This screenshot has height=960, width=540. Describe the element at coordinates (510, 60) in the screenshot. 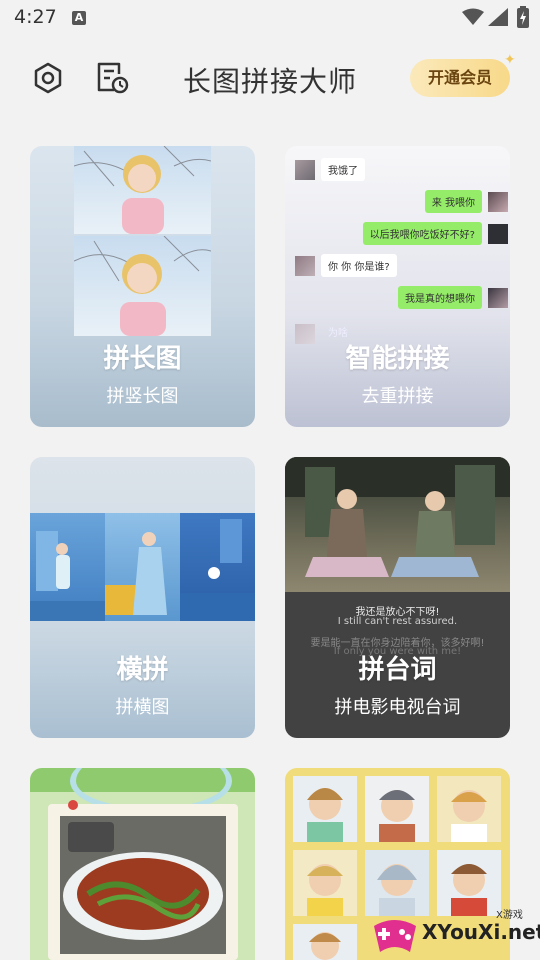

I see `sparkle-icon: ✦` at that location.